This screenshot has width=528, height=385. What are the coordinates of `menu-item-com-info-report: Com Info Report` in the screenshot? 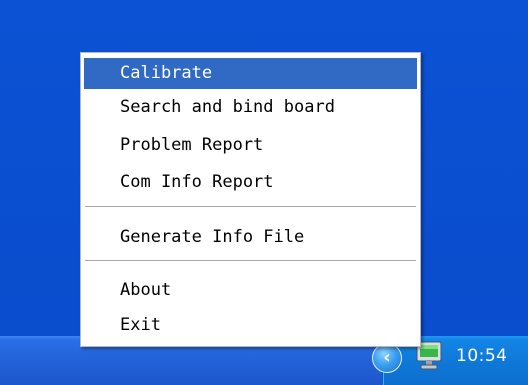 It's located at (250, 182).